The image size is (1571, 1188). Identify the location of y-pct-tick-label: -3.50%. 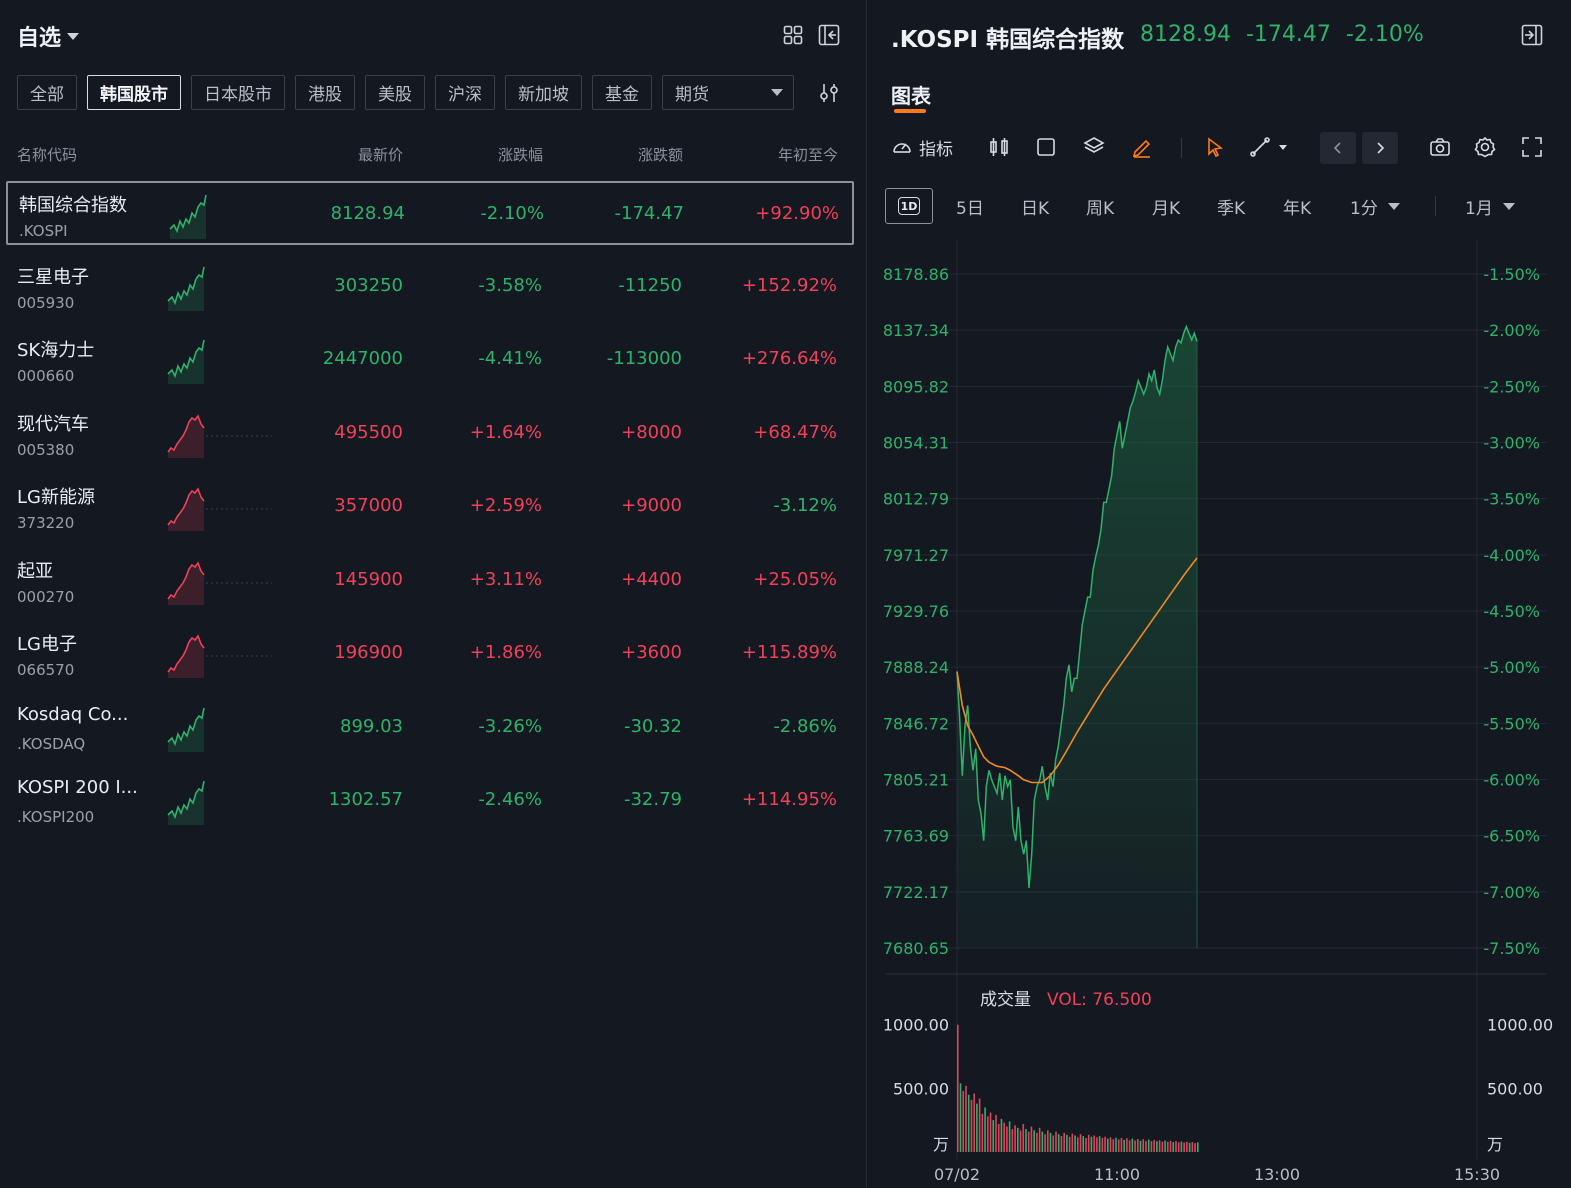
(1511, 499).